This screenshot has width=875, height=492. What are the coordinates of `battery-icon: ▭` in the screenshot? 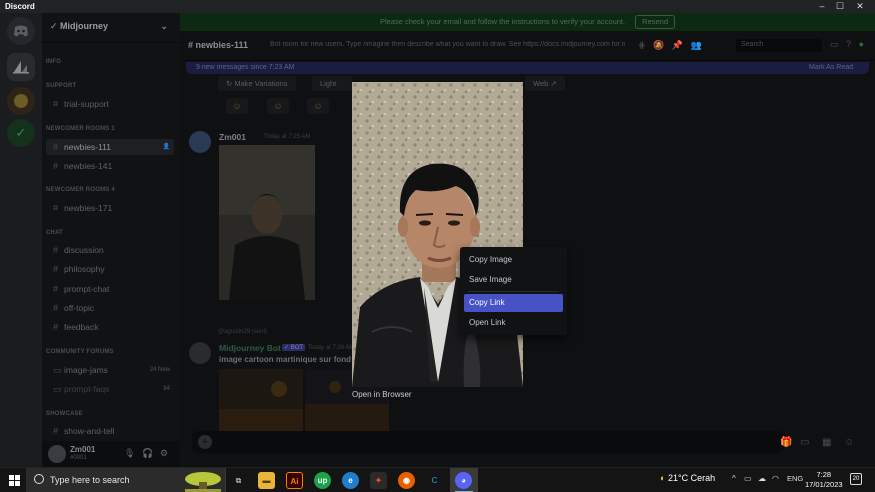 It's located at (748, 478).